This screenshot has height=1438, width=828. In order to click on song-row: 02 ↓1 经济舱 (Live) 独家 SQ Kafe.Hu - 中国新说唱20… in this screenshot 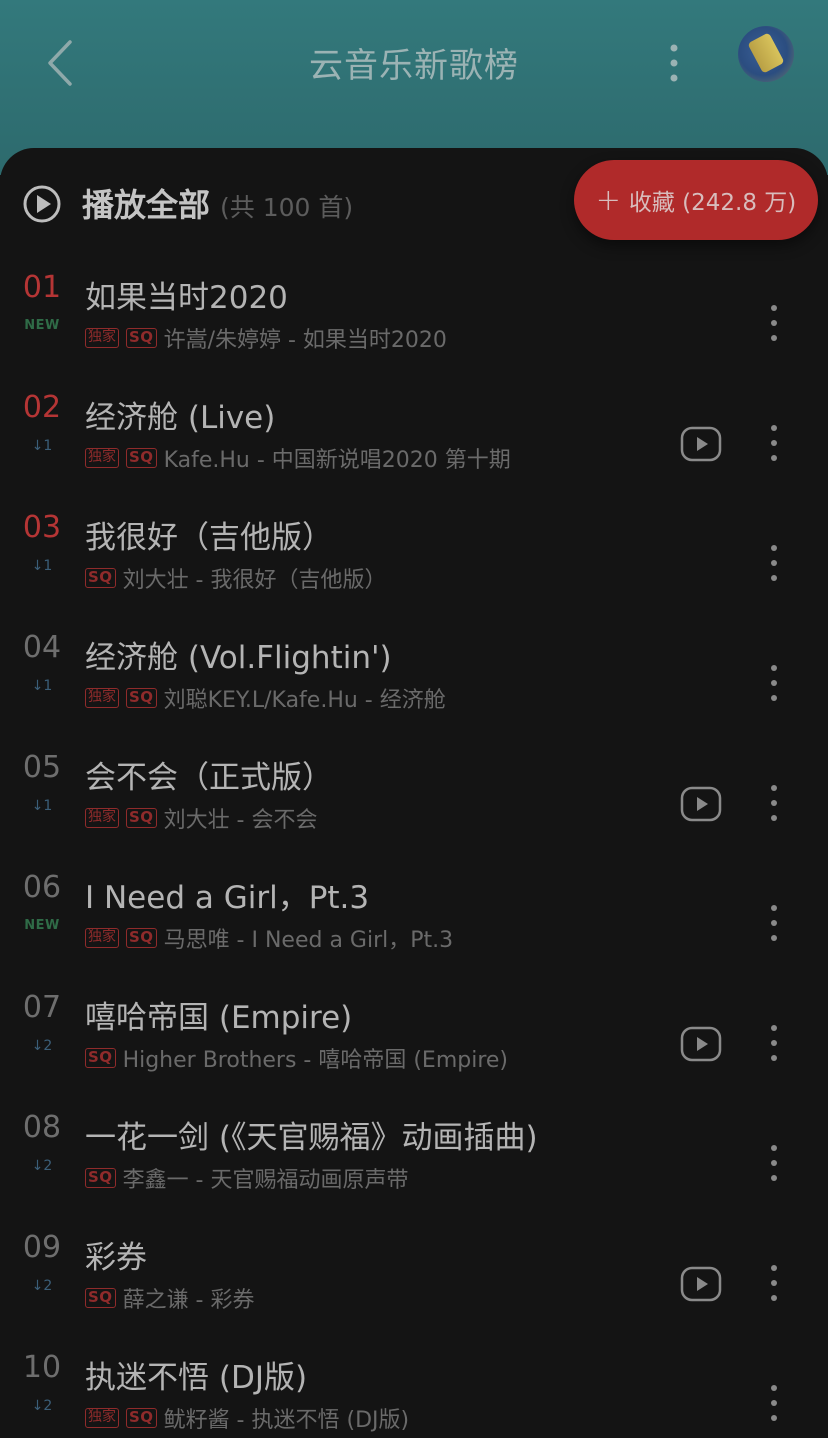, I will do `click(414, 446)`.